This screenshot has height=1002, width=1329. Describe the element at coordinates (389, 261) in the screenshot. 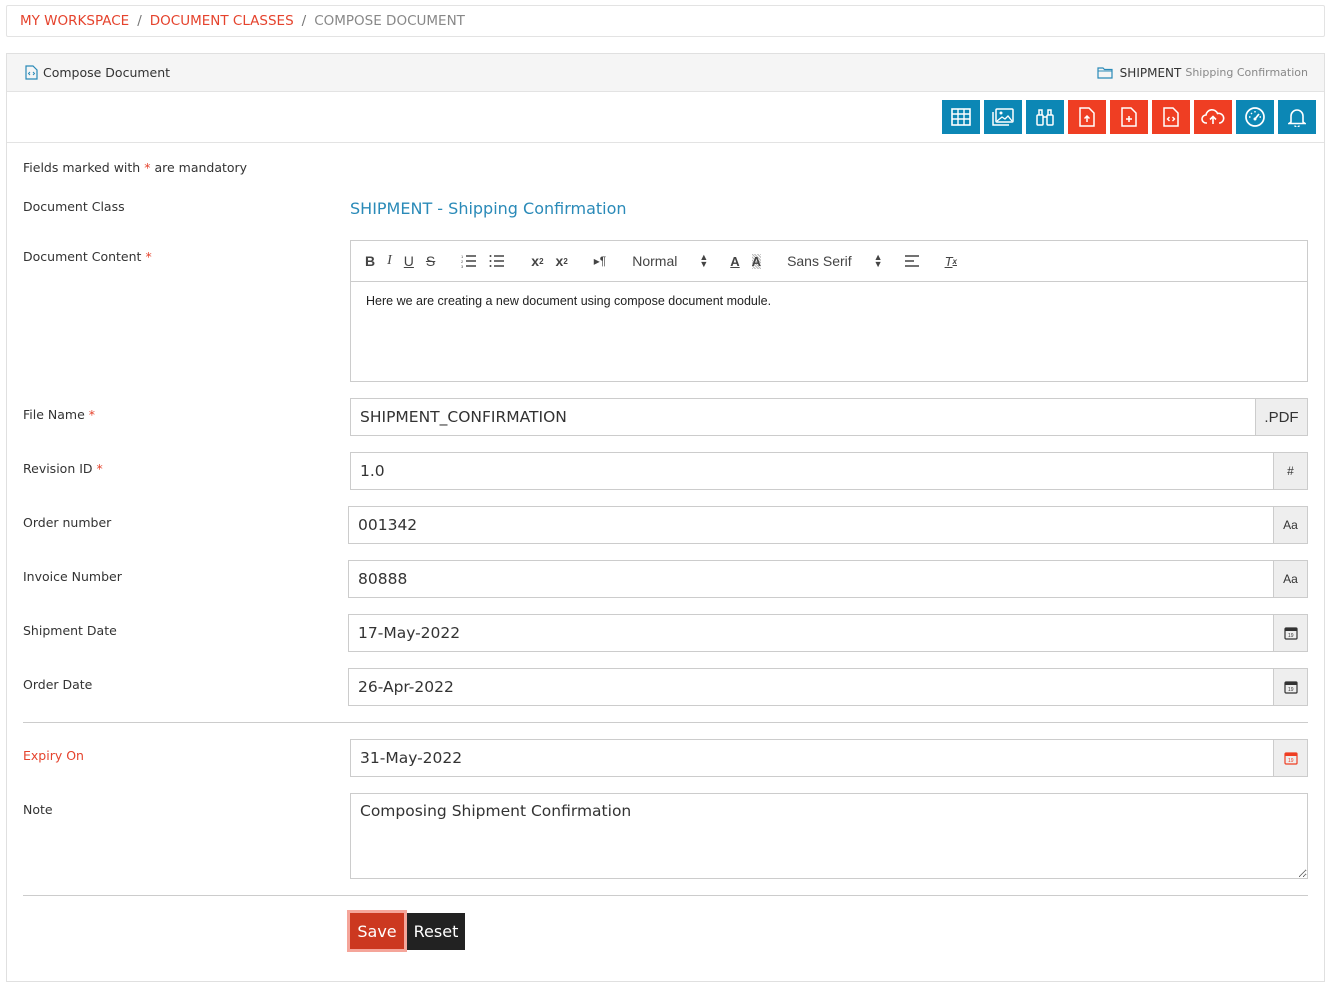

I see `italic-icon: I` at that location.